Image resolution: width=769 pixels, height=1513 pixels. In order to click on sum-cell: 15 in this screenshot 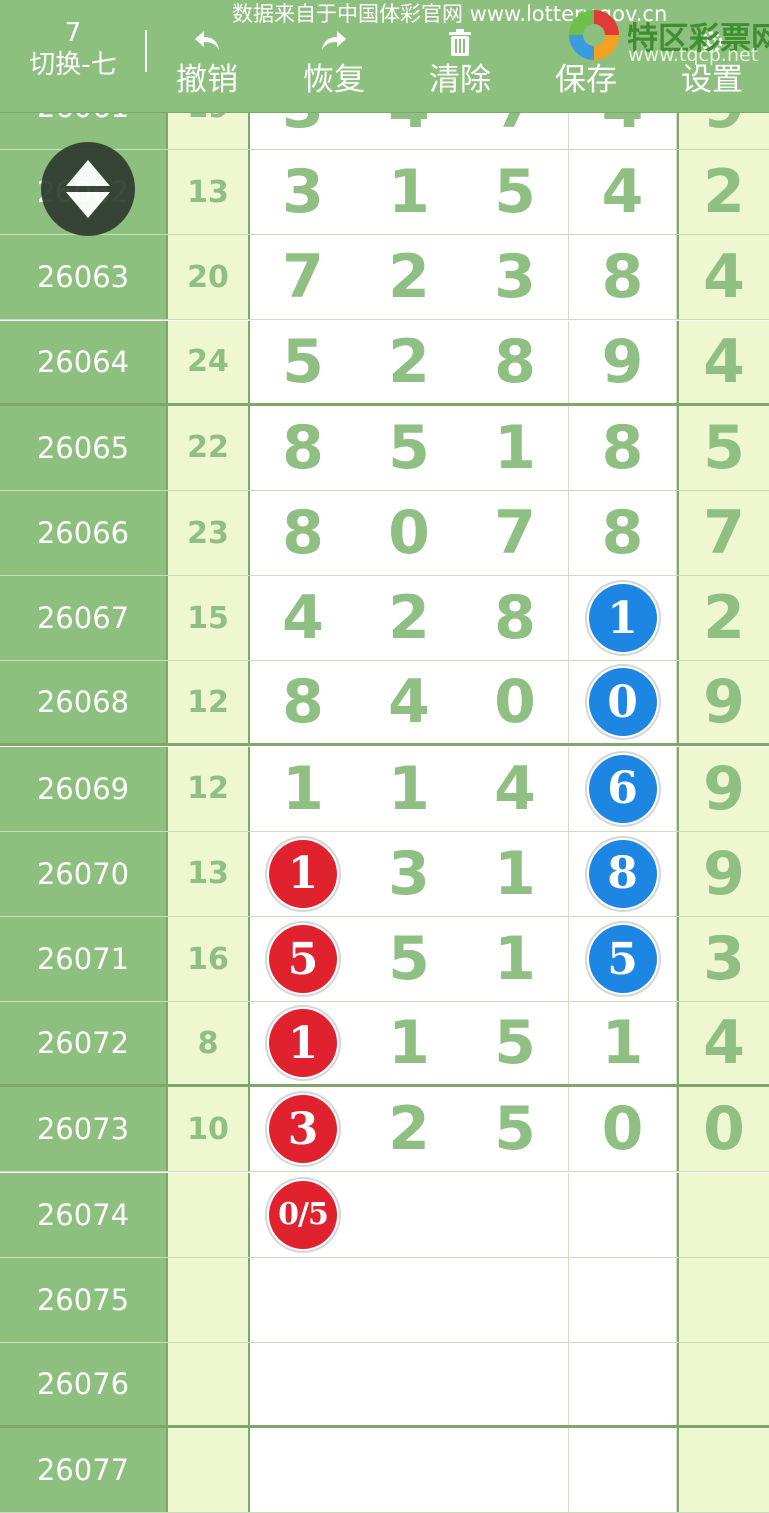, I will do `click(209, 618)`.